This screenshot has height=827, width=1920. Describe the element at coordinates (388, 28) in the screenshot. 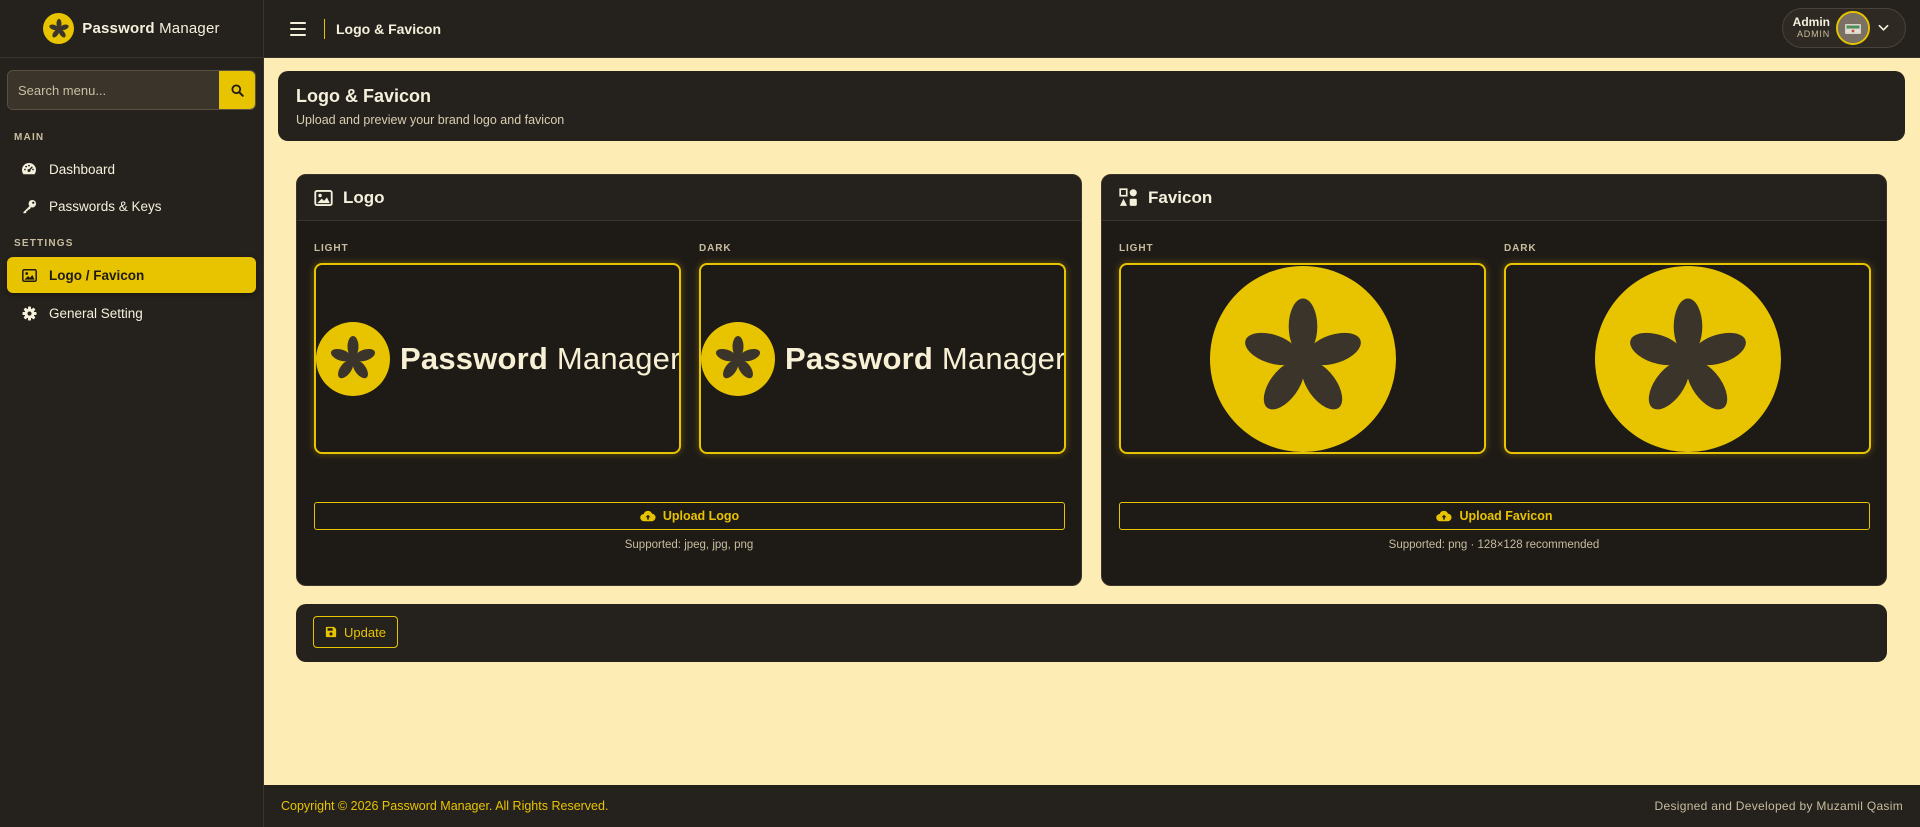

I see `topbar-title: Logo & Favicon` at that location.